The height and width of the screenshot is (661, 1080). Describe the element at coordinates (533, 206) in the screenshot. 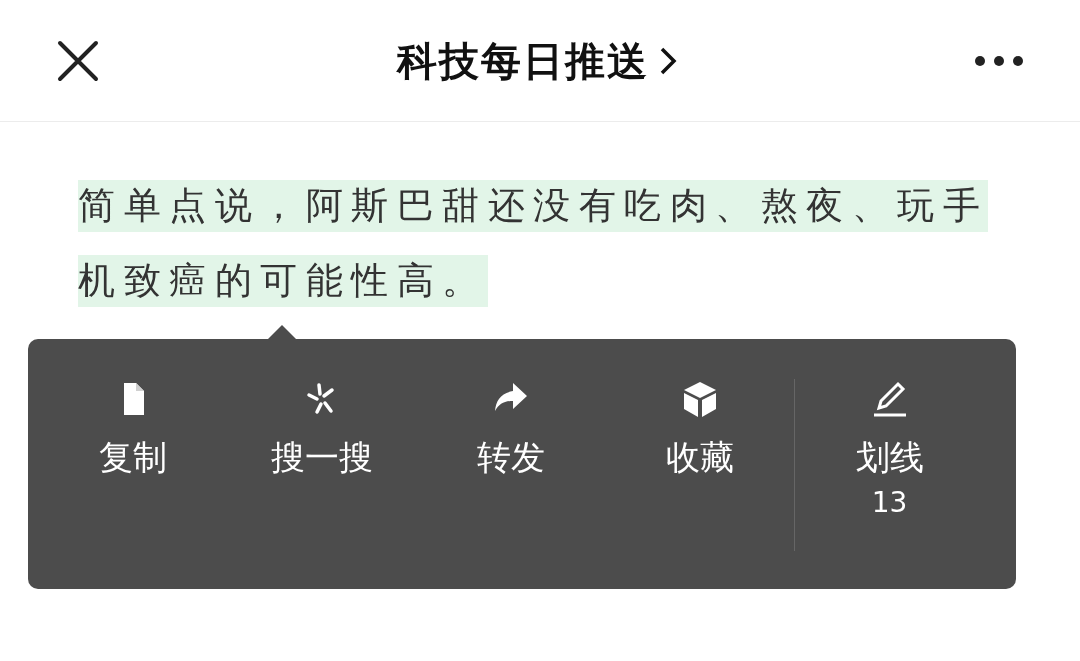

I see `highlighted-text: 简单点说，阿斯巴甜还没有吃肉、熬夜、玩手` at that location.